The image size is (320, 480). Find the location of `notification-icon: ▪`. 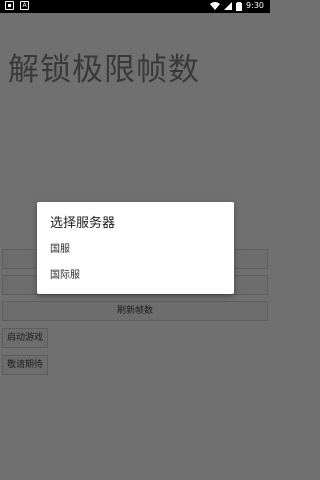

notification-icon: ▪ is located at coordinates (9, 5).